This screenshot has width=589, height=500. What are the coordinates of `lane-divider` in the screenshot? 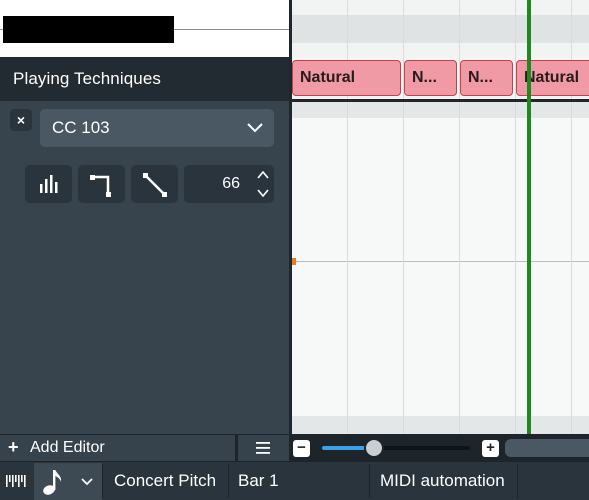 It's located at (440, 100).